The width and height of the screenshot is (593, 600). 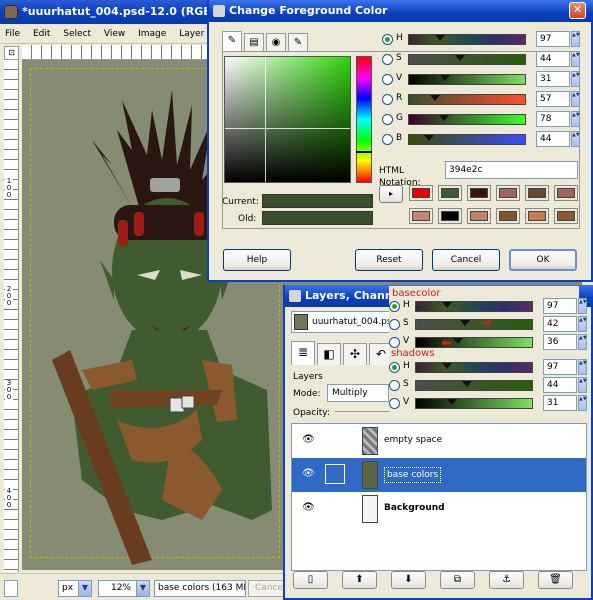 I want to click on ruler-corner-button: ⊡, so click(x=11, y=53).